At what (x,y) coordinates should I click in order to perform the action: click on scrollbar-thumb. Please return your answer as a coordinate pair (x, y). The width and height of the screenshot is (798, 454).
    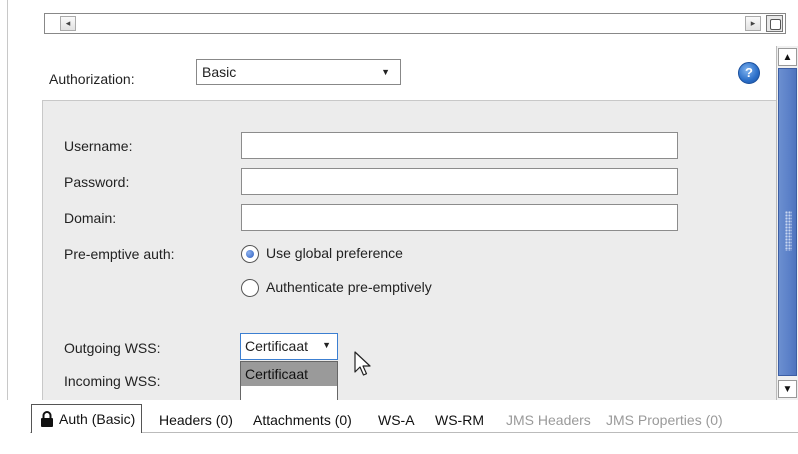
    Looking at the image, I should click on (787, 222).